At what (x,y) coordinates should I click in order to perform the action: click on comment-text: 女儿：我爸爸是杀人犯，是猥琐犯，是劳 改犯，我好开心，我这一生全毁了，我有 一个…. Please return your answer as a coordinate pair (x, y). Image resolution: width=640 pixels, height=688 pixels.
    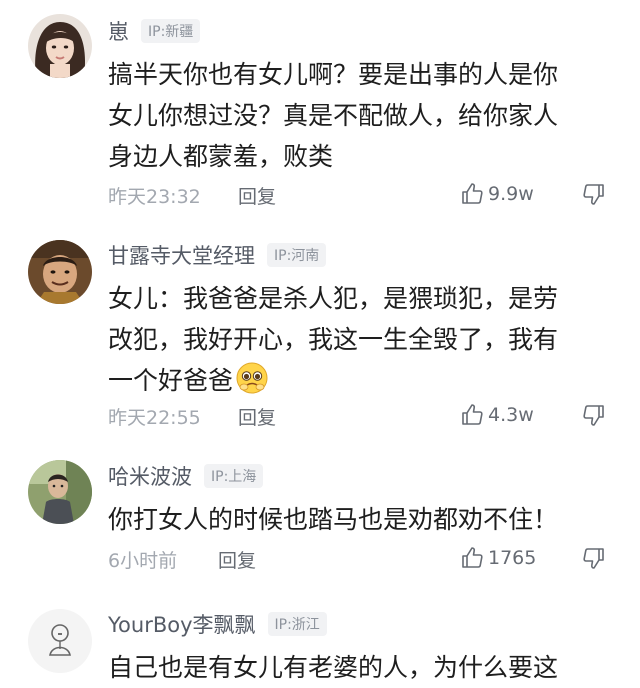
    Looking at the image, I should click on (358, 339).